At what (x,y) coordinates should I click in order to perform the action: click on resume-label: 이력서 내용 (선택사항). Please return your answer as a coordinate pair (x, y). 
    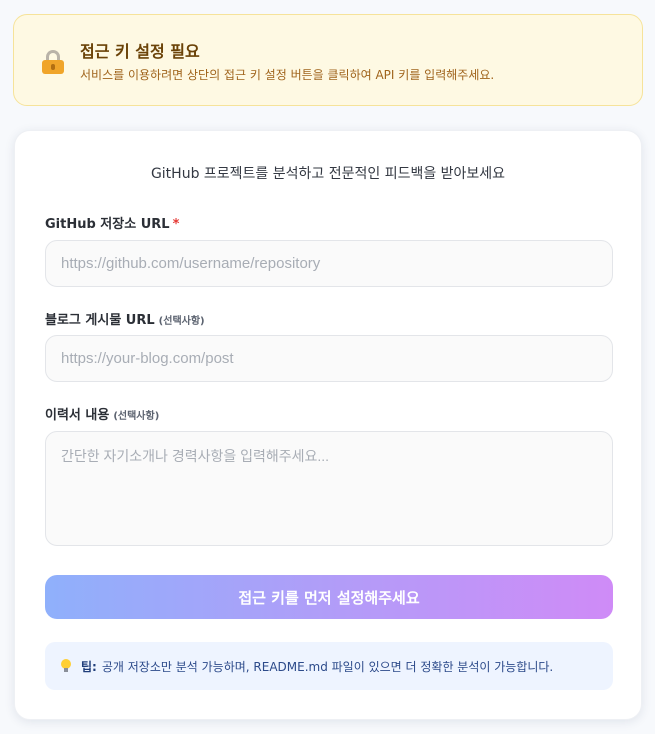
    Looking at the image, I should click on (102, 413).